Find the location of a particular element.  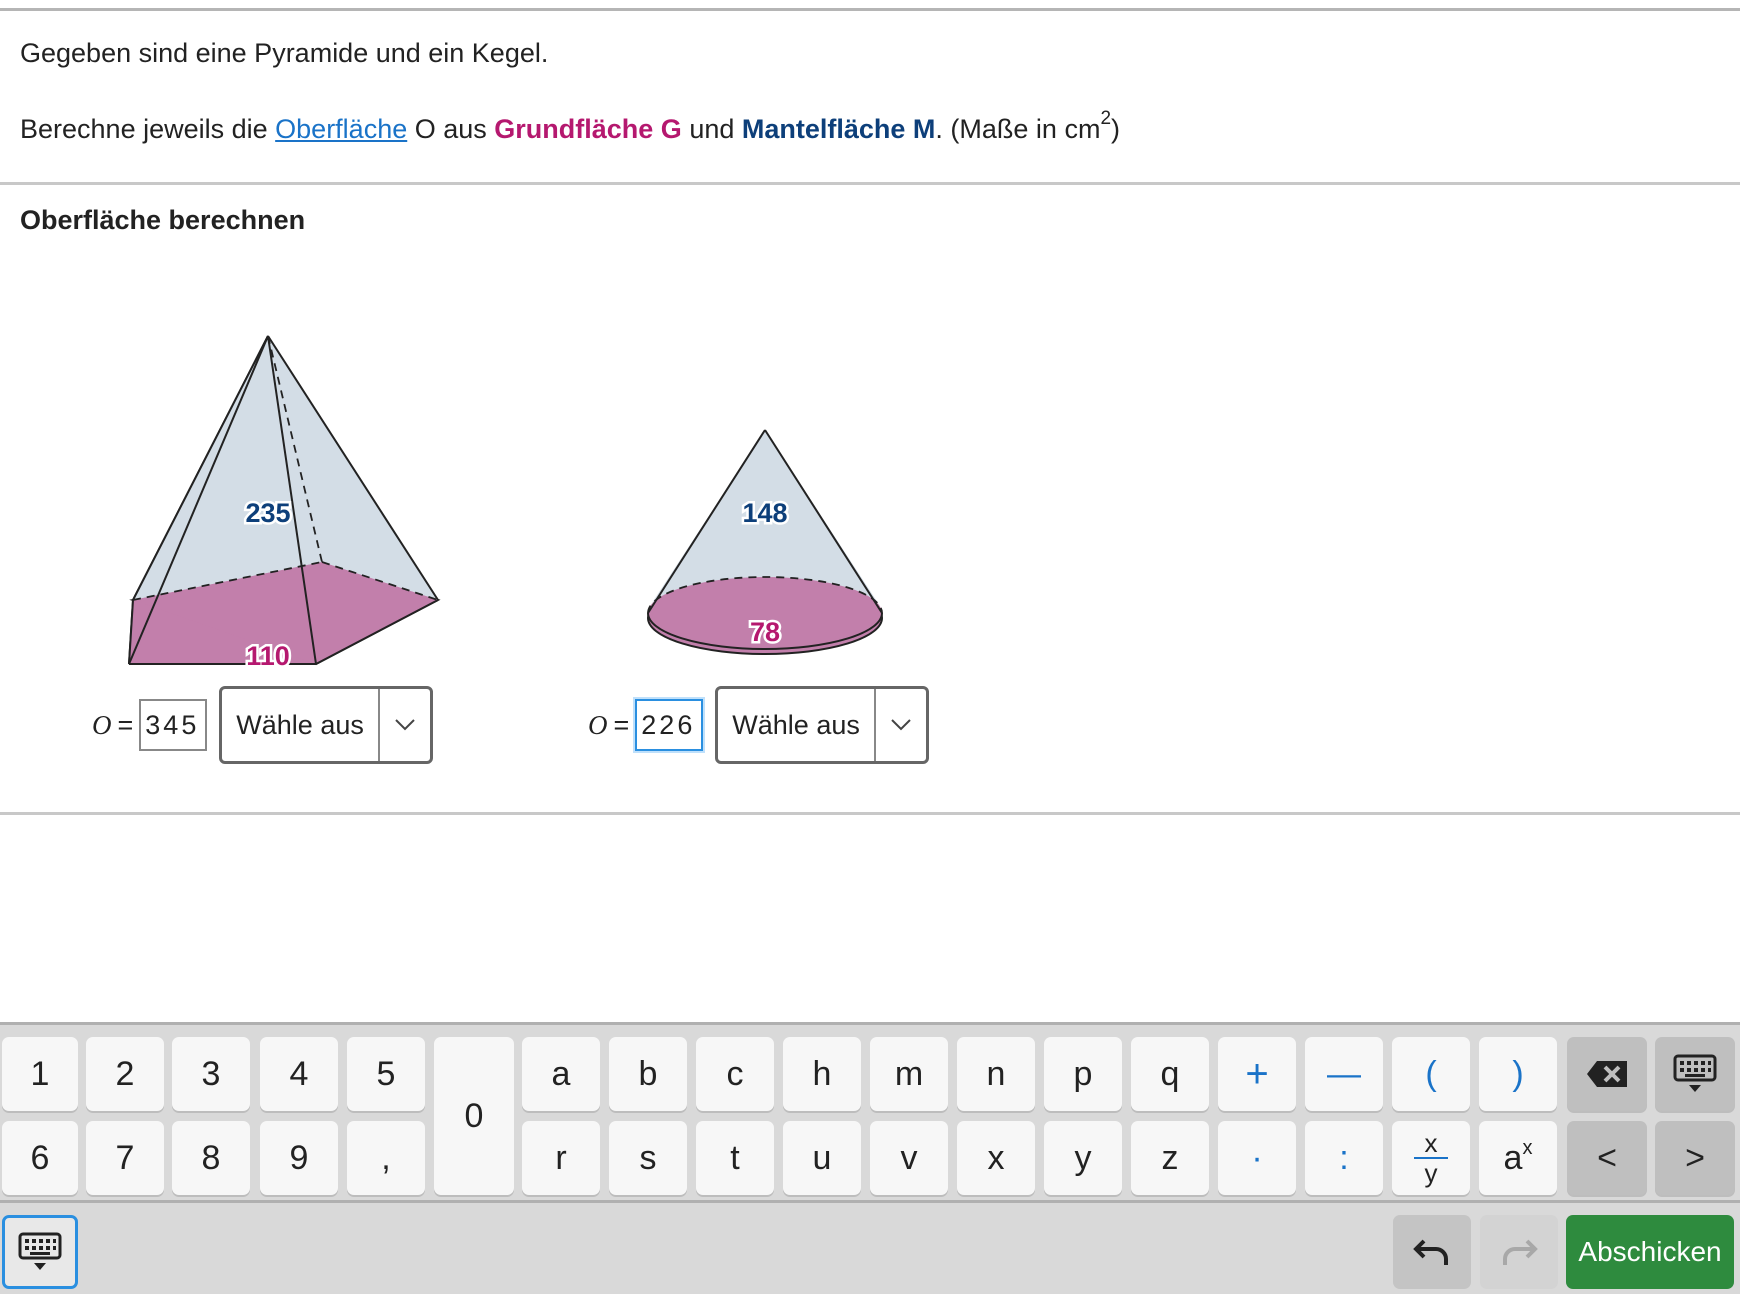

key-z: z is located at coordinates (1170, 1158).